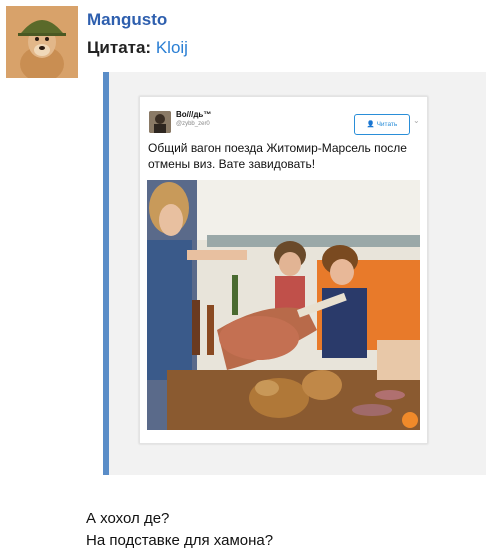  What do you see at coordinates (128, 518) in the screenshot?
I see `reply-line-1: А хохол де?` at bounding box center [128, 518].